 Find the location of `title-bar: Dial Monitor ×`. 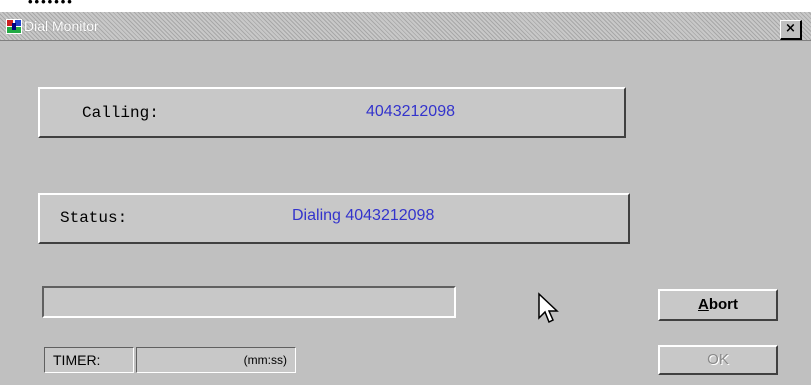

title-bar: Dial Monitor × is located at coordinates (405, 26).